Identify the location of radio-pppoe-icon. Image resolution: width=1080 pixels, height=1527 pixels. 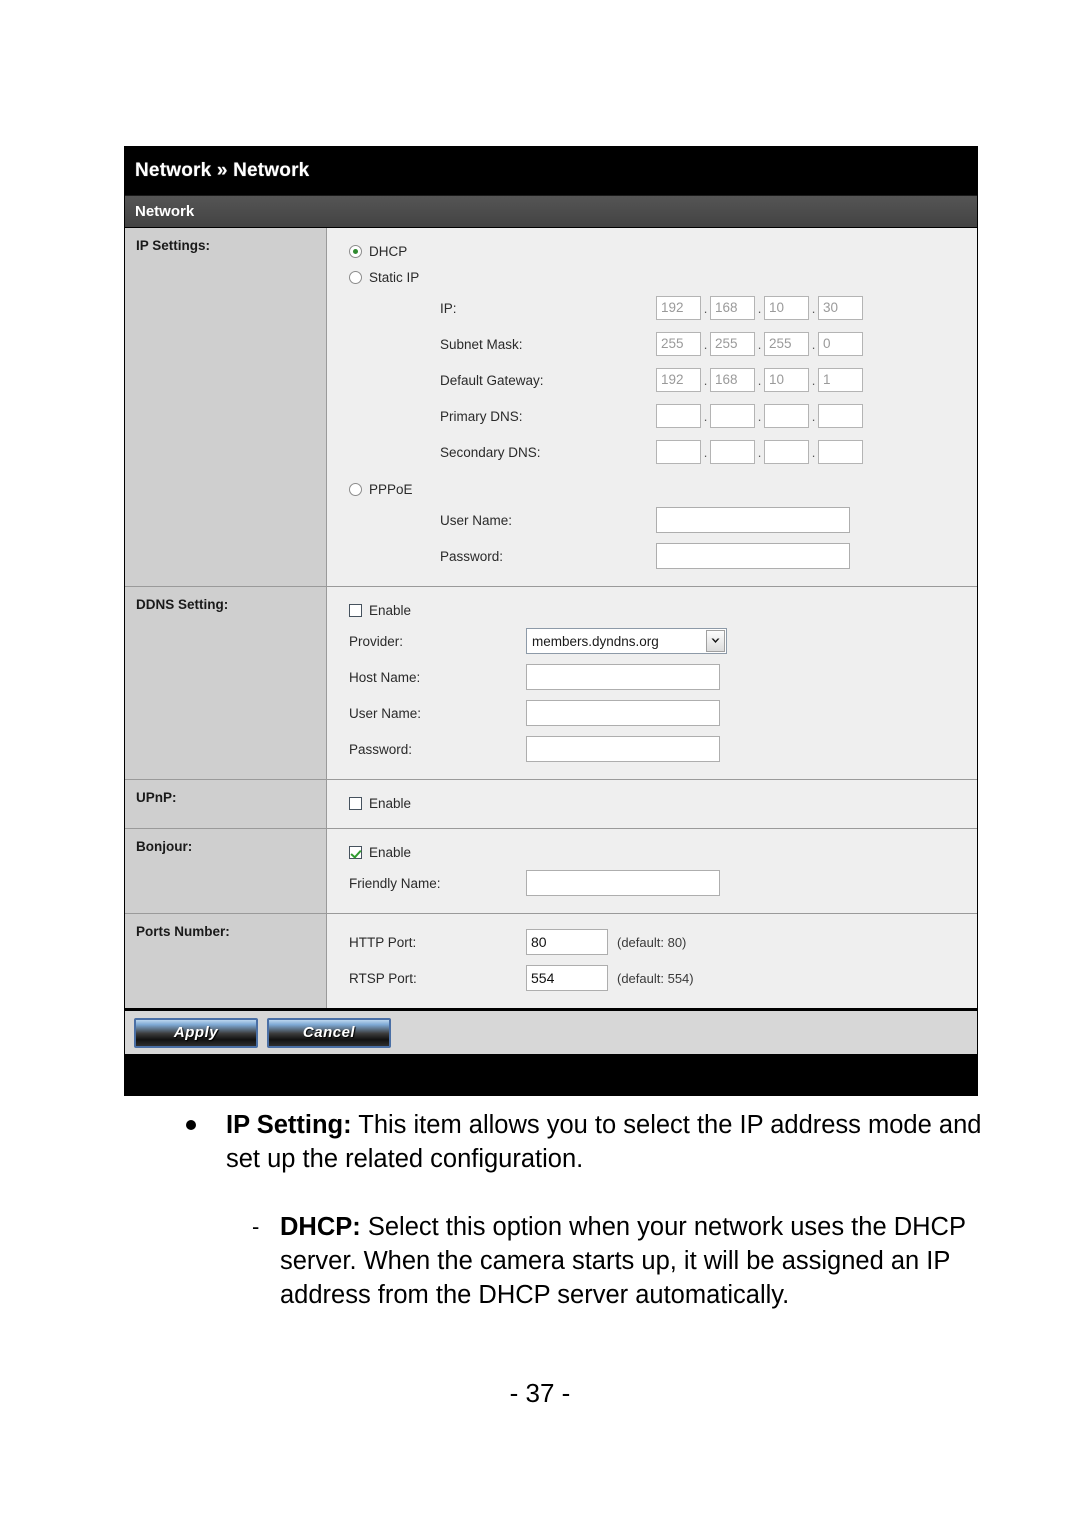
(355, 489).